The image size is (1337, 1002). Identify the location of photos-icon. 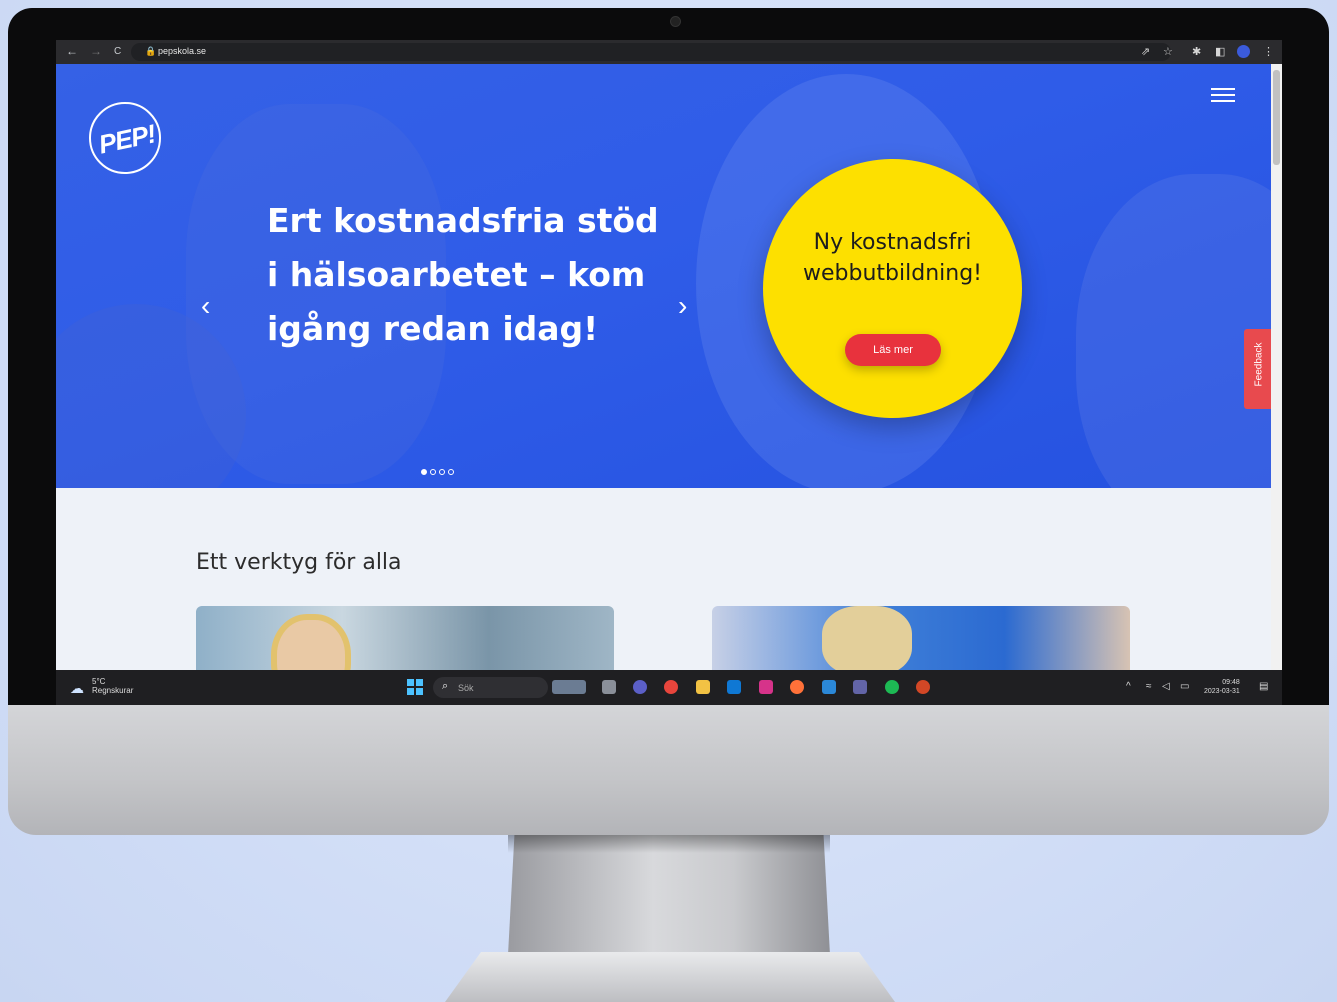
(766, 687).